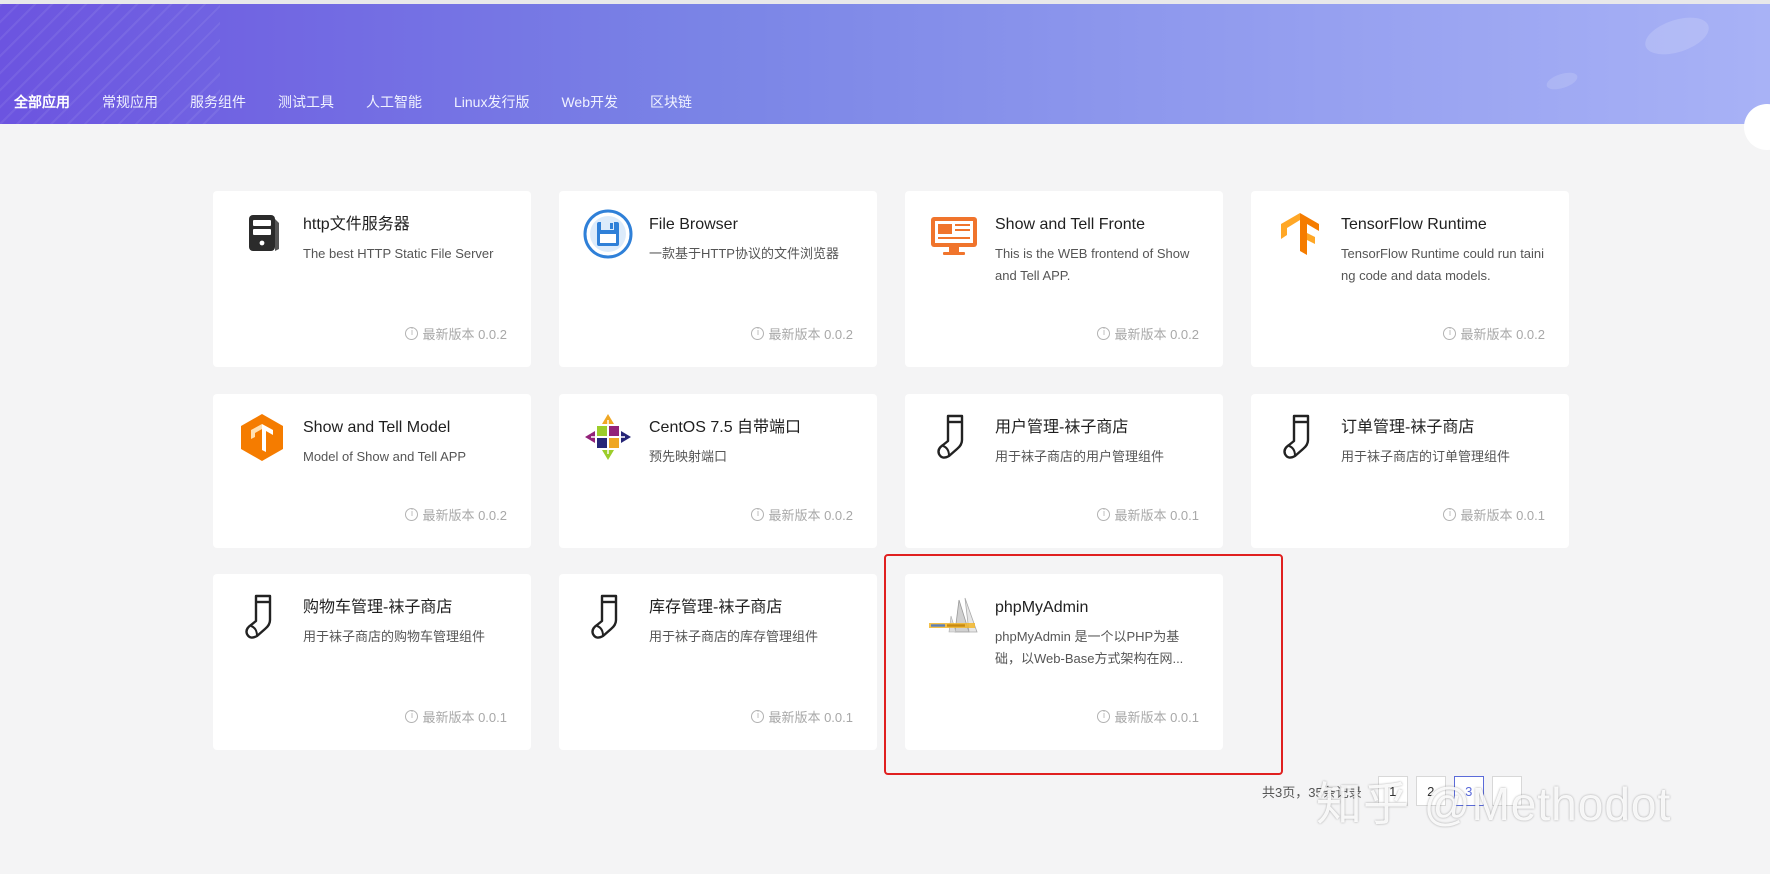 This screenshot has width=1770, height=874. What do you see at coordinates (1083, 664) in the screenshot?
I see `annotation-highlight-box` at bounding box center [1083, 664].